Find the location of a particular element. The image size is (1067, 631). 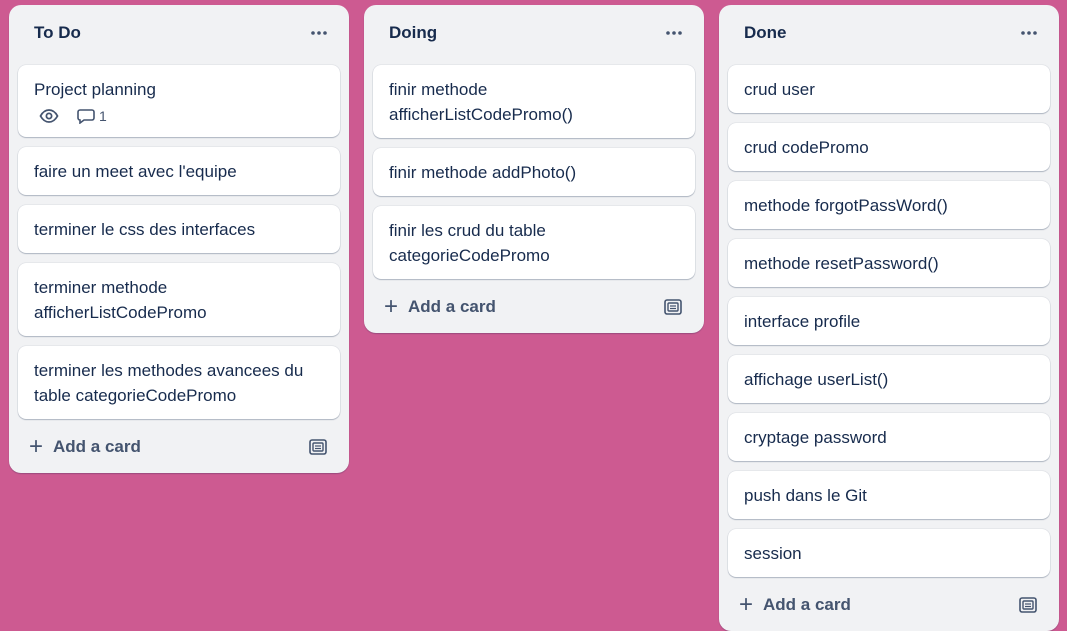

card: methode resetPassword() is located at coordinates (889, 263).